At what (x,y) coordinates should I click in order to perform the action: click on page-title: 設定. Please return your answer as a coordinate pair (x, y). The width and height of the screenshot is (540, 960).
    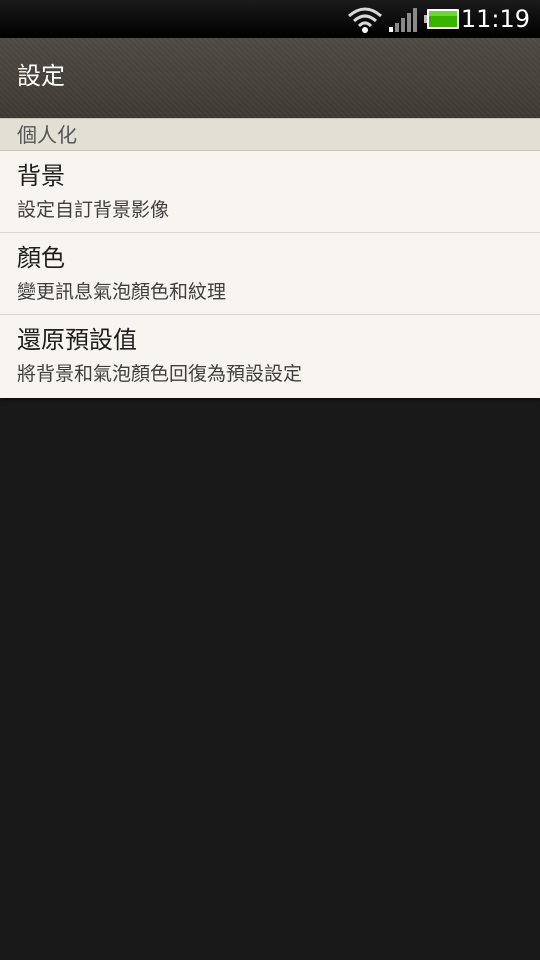
    Looking at the image, I should click on (41, 76).